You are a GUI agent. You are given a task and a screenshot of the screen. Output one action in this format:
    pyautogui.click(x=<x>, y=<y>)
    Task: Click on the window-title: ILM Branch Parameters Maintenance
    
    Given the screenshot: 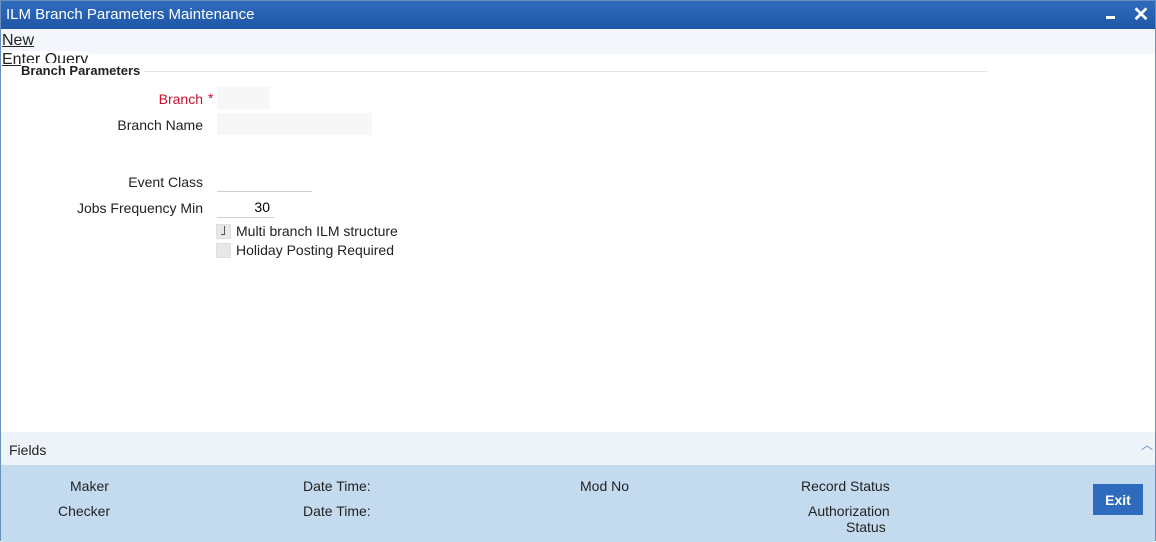 What is the action you would take?
    pyautogui.click(x=130, y=14)
    